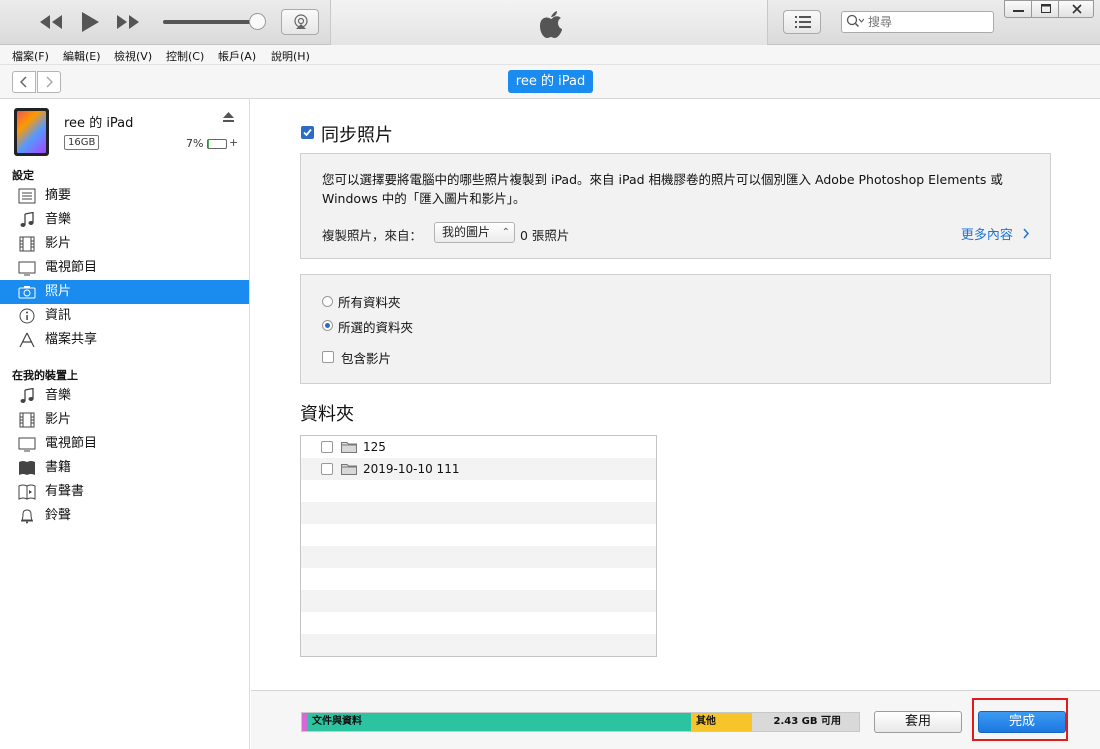 The height and width of the screenshot is (749, 1100). Describe the element at coordinates (369, 302) in the screenshot. I see `all-folders-label: 所有資料夾` at that location.